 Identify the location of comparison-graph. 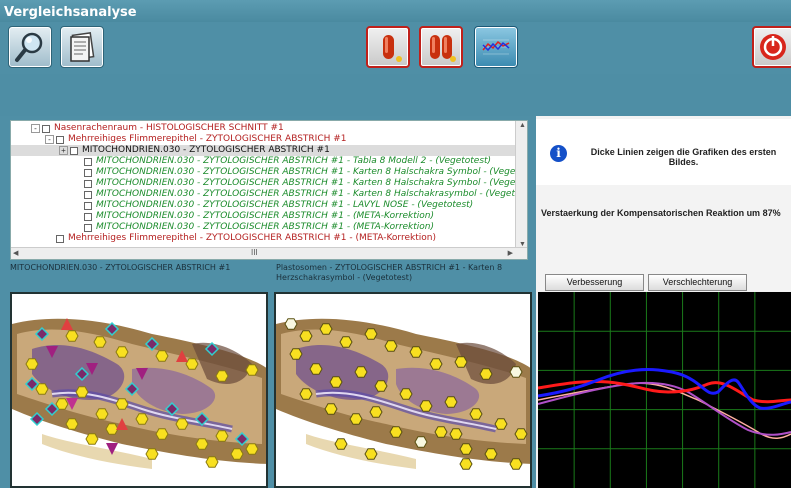
(664, 390).